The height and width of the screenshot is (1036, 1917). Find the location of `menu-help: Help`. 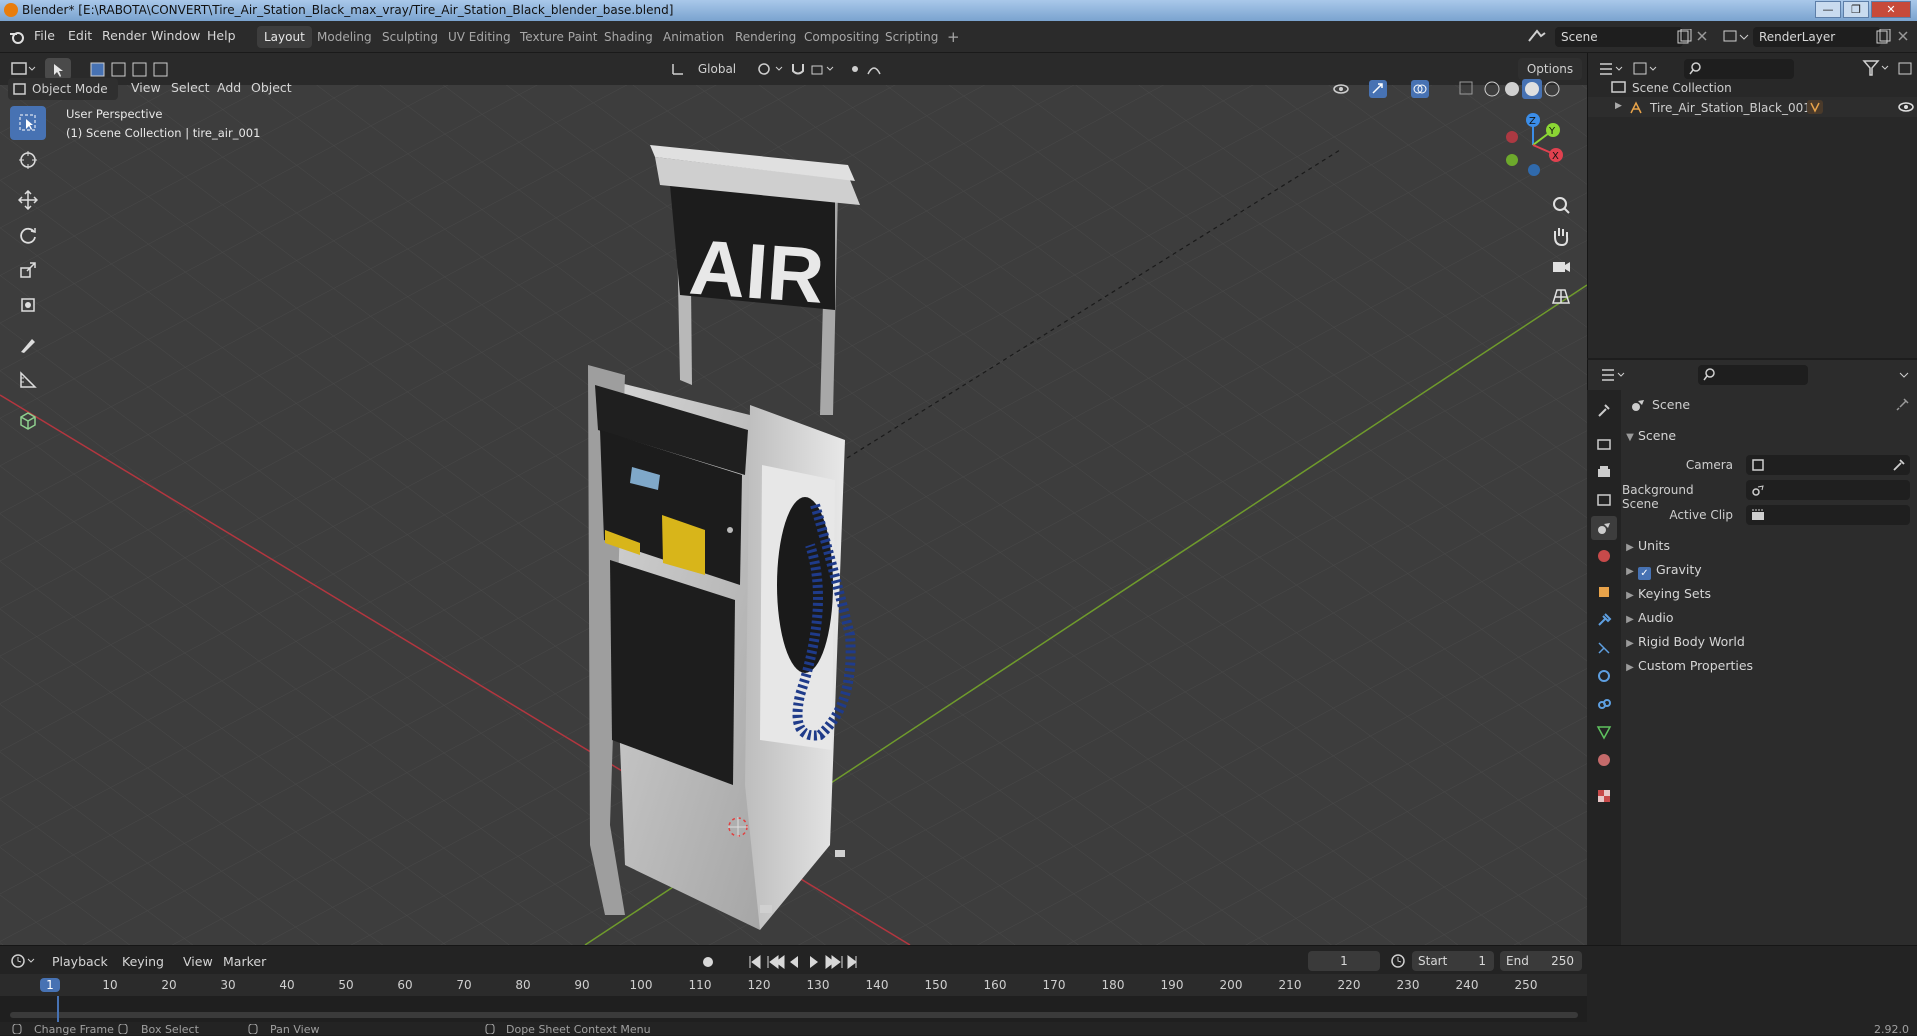

menu-help: Help is located at coordinates (221, 35).